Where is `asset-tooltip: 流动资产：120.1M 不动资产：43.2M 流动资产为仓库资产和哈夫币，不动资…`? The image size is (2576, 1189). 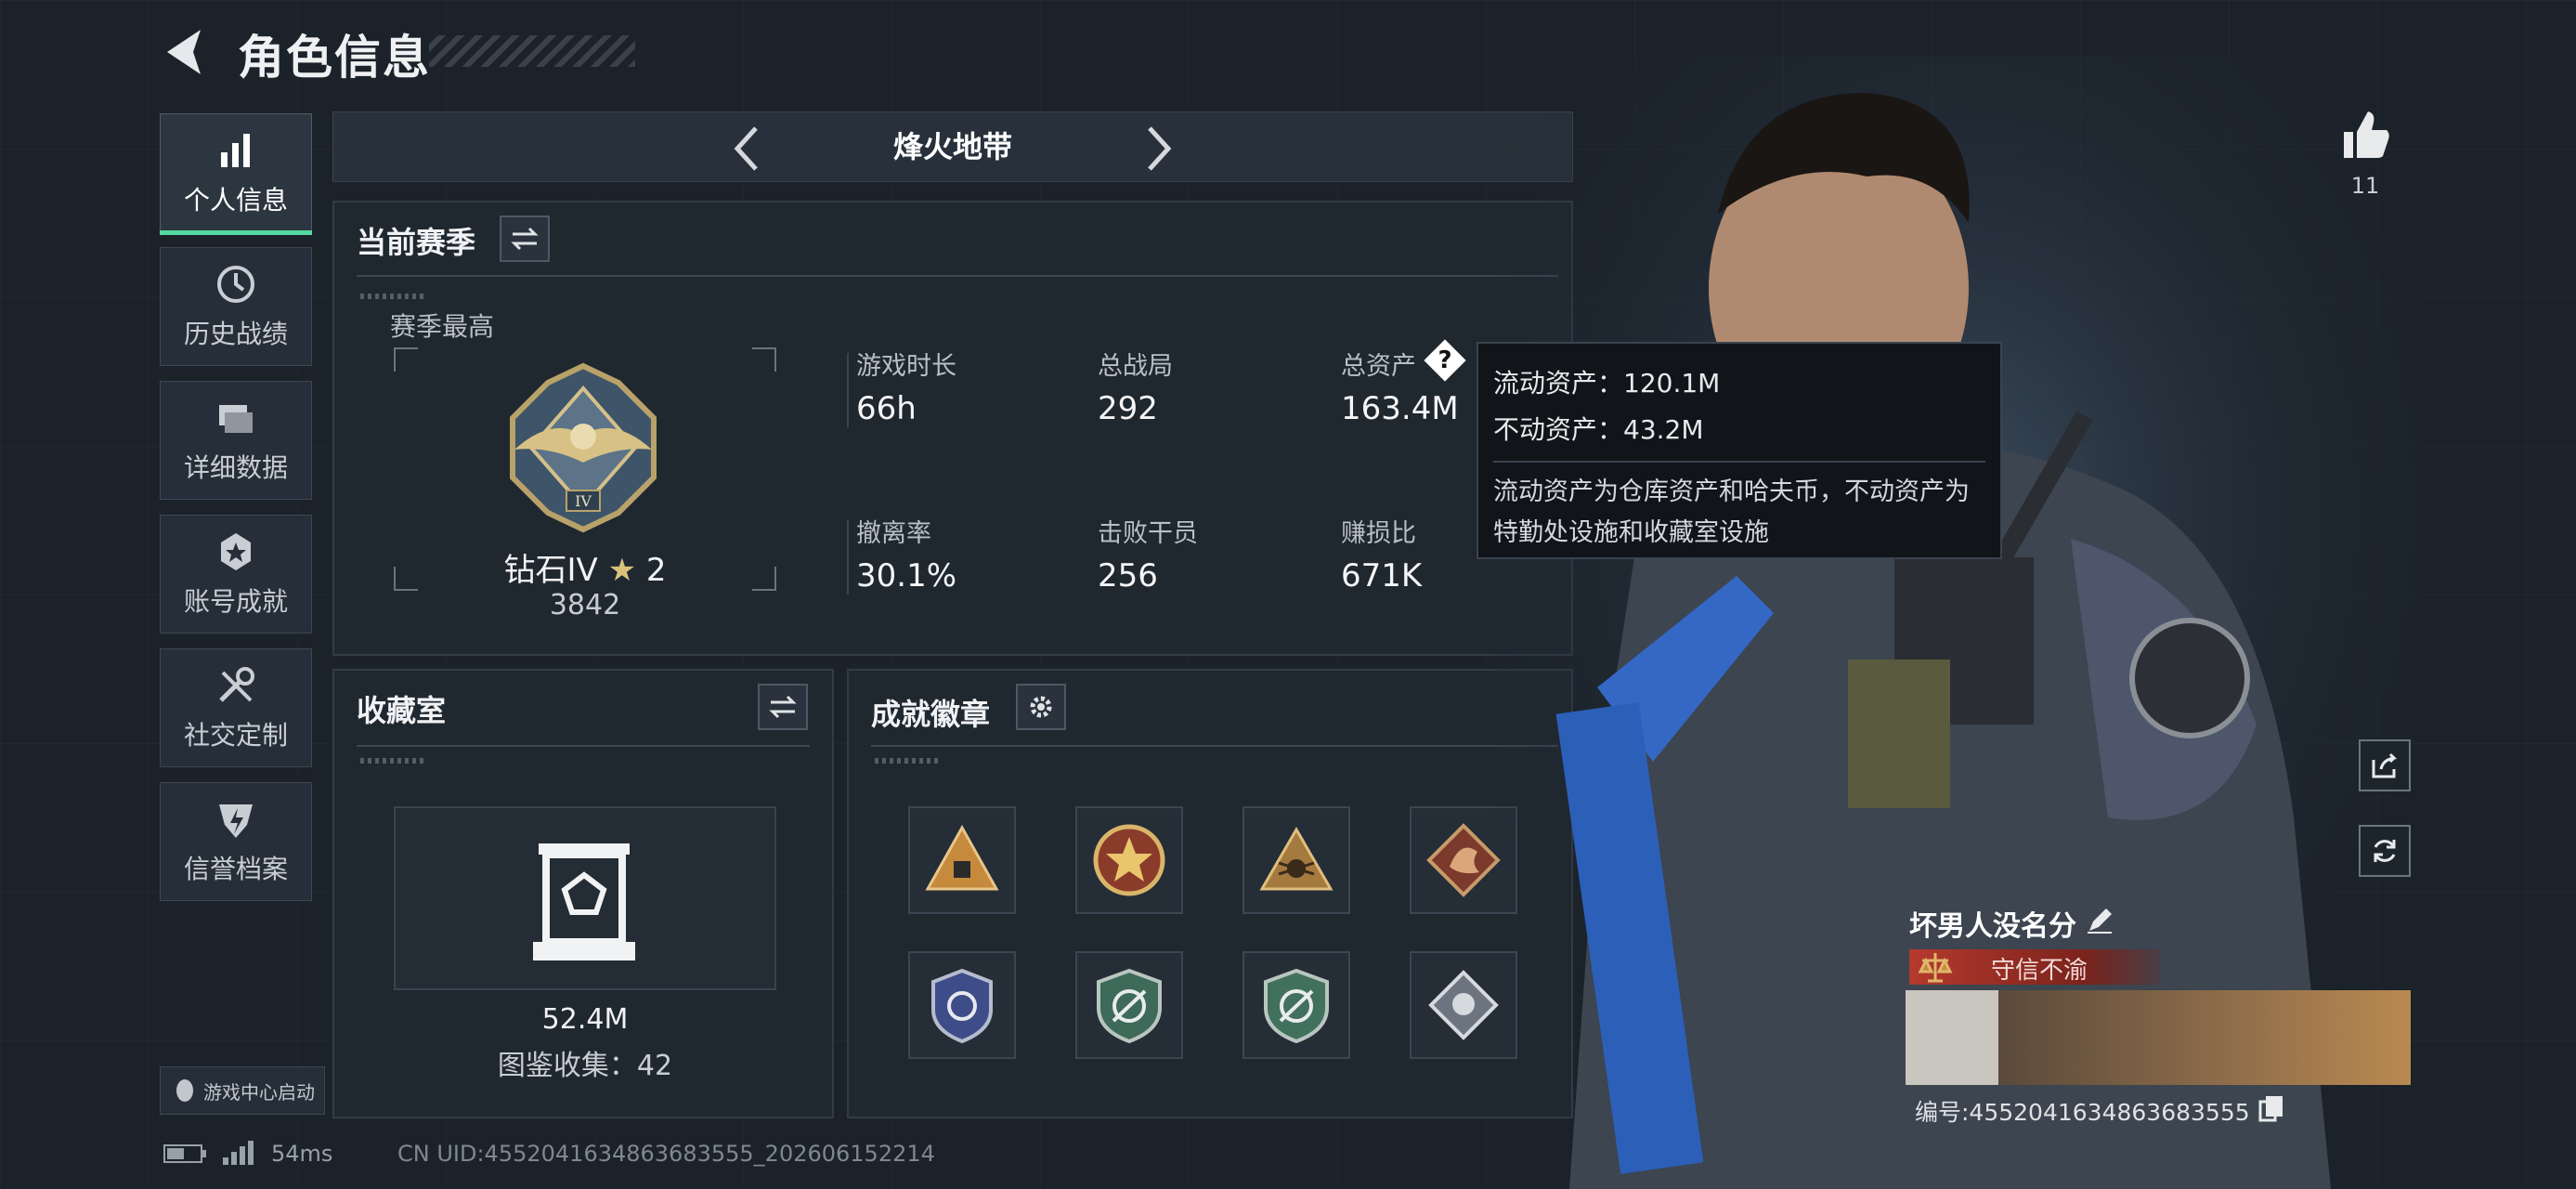
asset-tooltip: 流动资产：120.1M 不动资产：43.2M 流动资产为仓库资产和哈夫币，不动资… is located at coordinates (1739, 451).